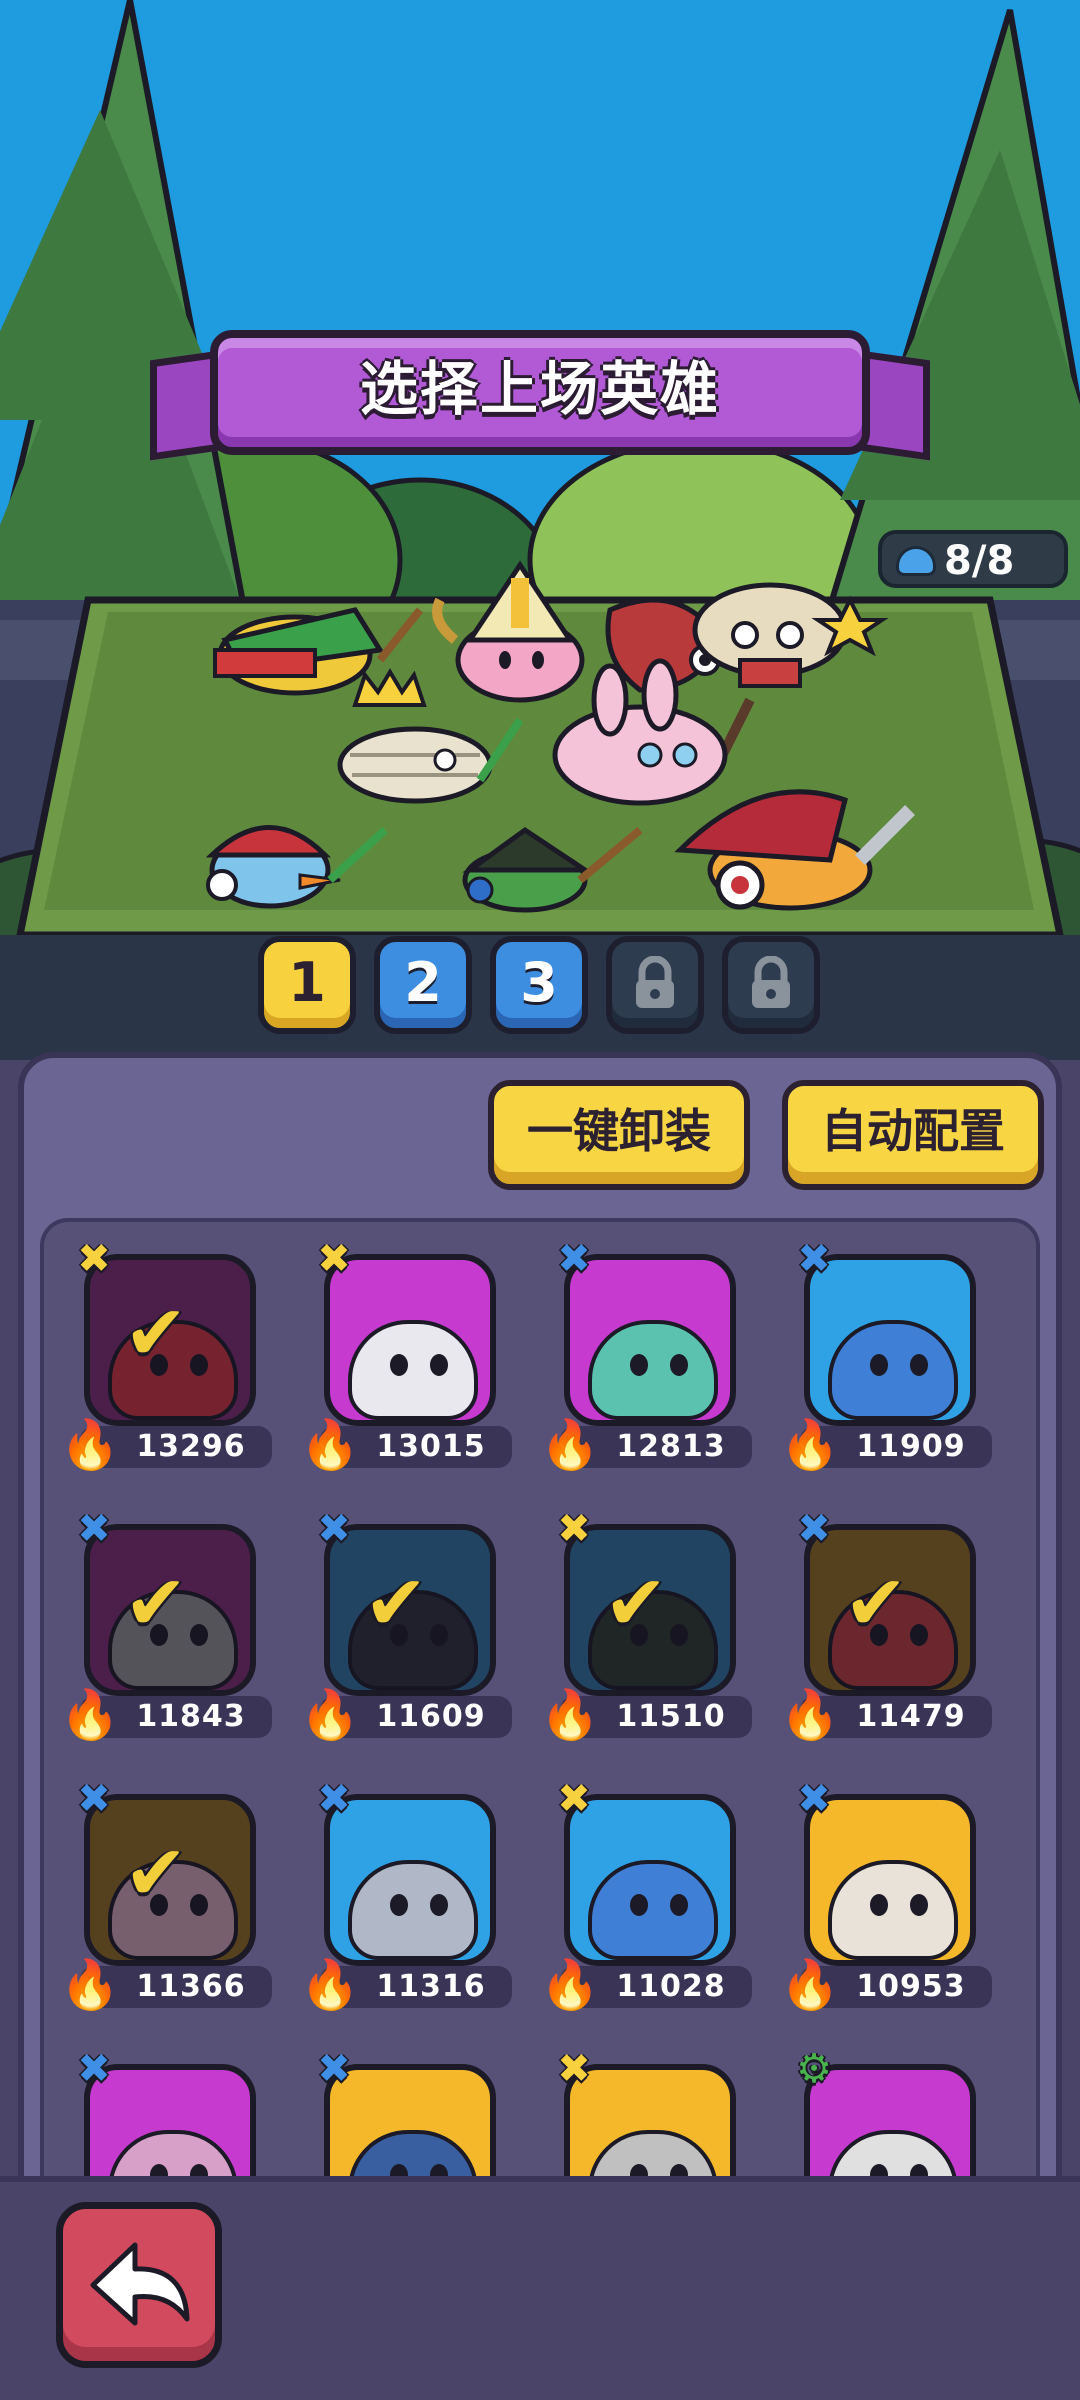 Image resolution: width=1080 pixels, height=2400 pixels. I want to click on hero-power: 11609, so click(431, 1716).